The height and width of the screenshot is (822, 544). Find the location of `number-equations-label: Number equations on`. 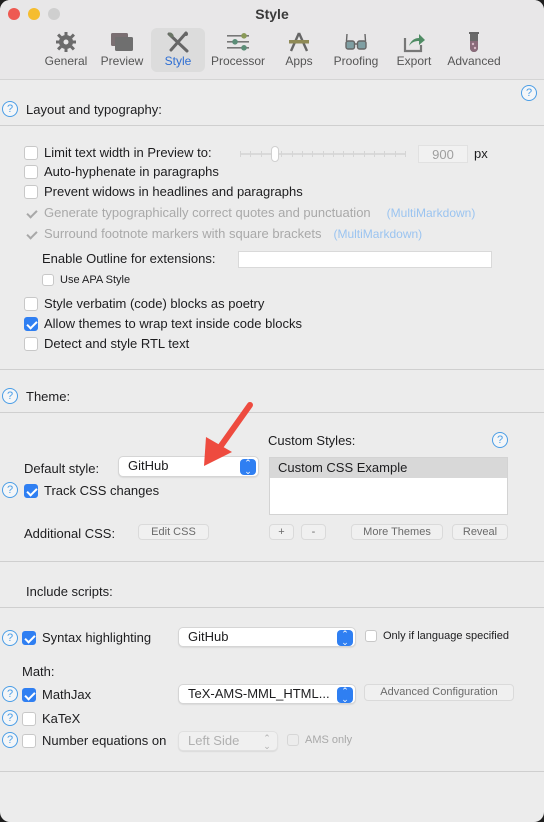

number-equations-label: Number equations on is located at coordinates (104, 740).